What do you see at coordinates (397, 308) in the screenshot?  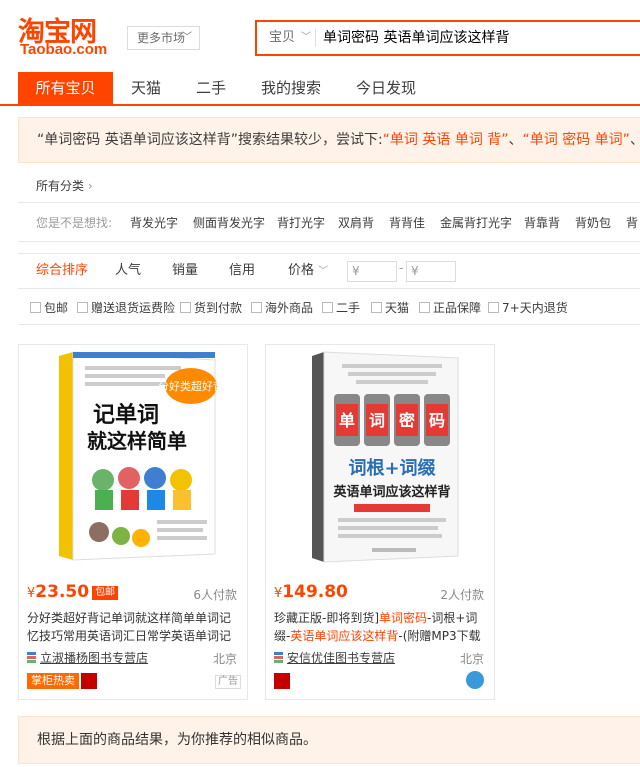 I see `filter-label: 天猫` at bounding box center [397, 308].